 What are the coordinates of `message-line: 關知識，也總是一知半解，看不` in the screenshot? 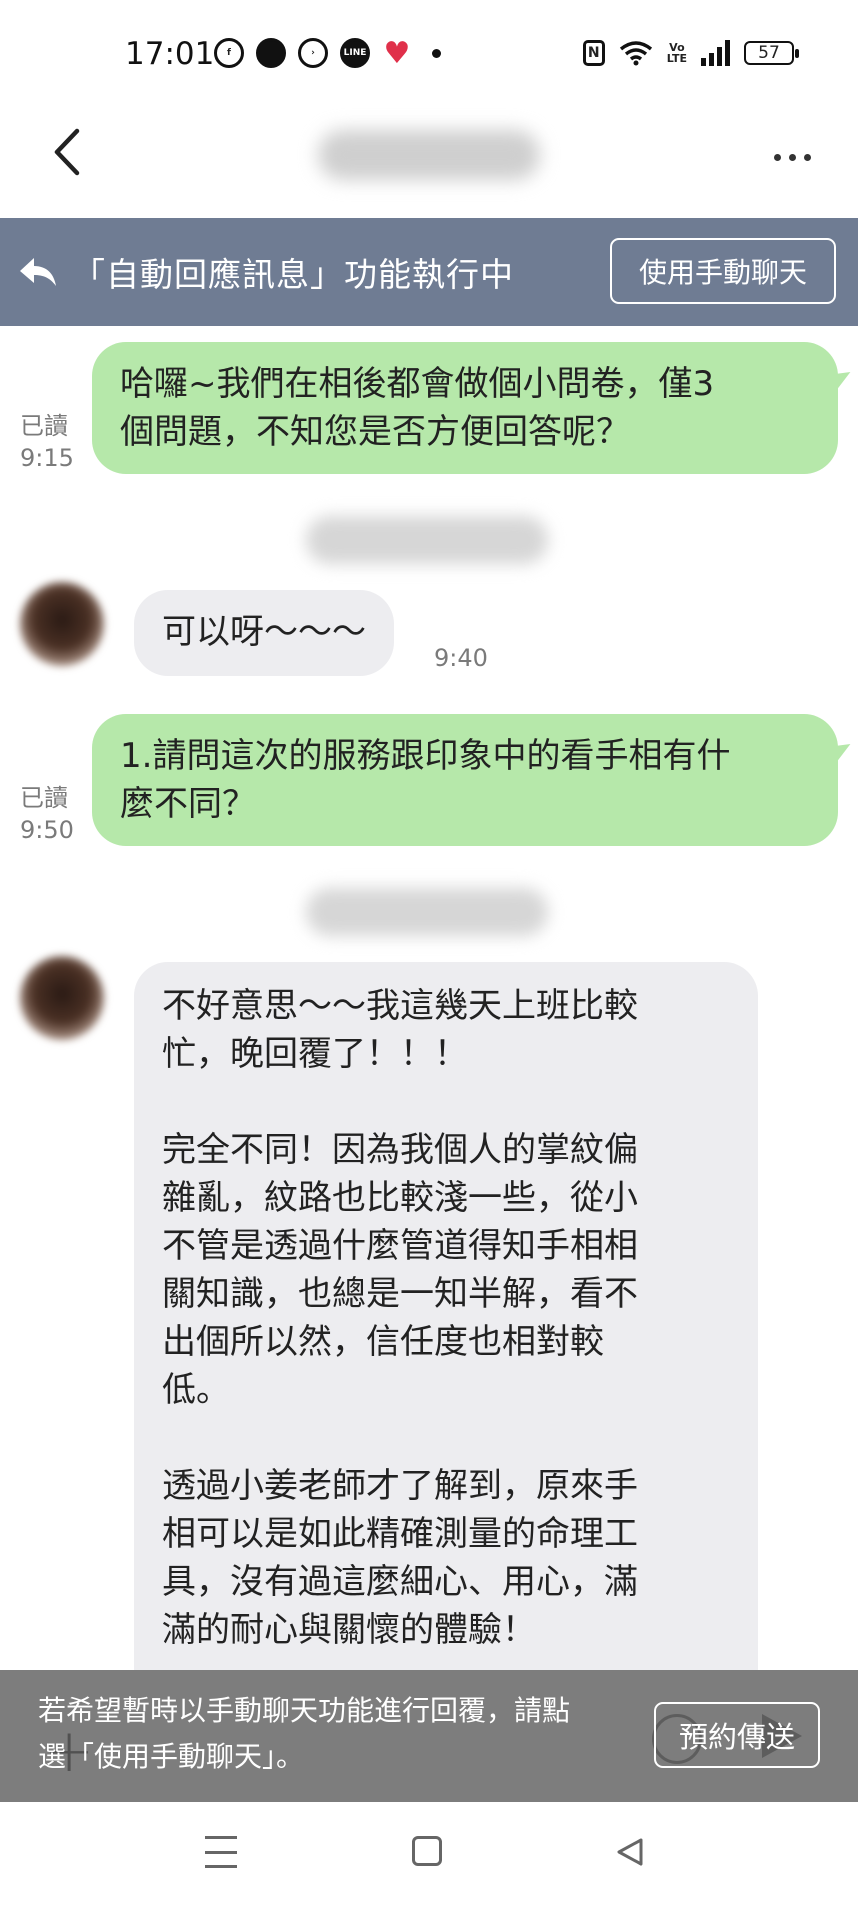 It's located at (400, 1294).